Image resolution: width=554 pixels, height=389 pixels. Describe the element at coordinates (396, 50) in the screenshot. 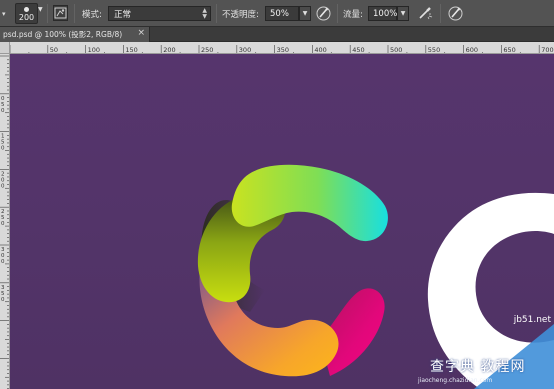

I see `ruler-label: 500` at that location.